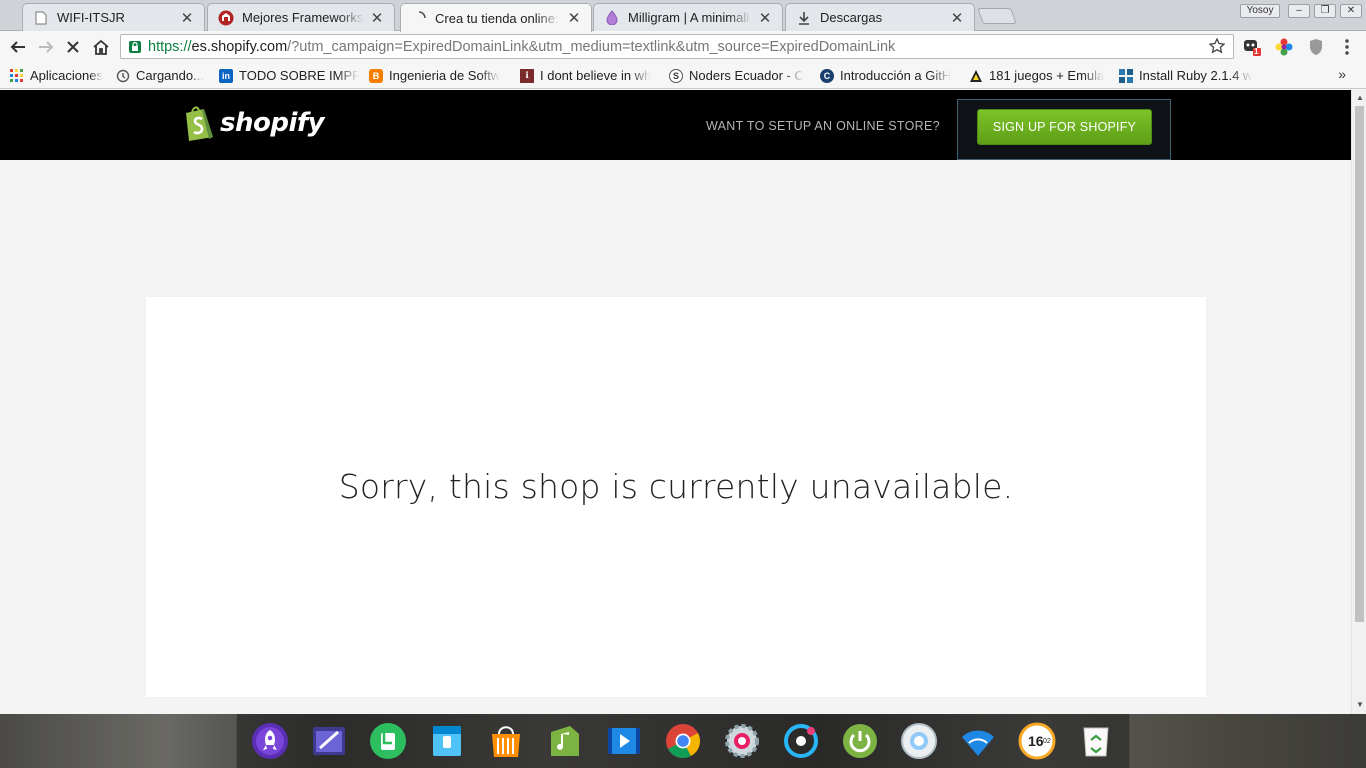 This screenshot has width=1366, height=768. I want to click on desktop-background: 16 02, so click(683, 741).